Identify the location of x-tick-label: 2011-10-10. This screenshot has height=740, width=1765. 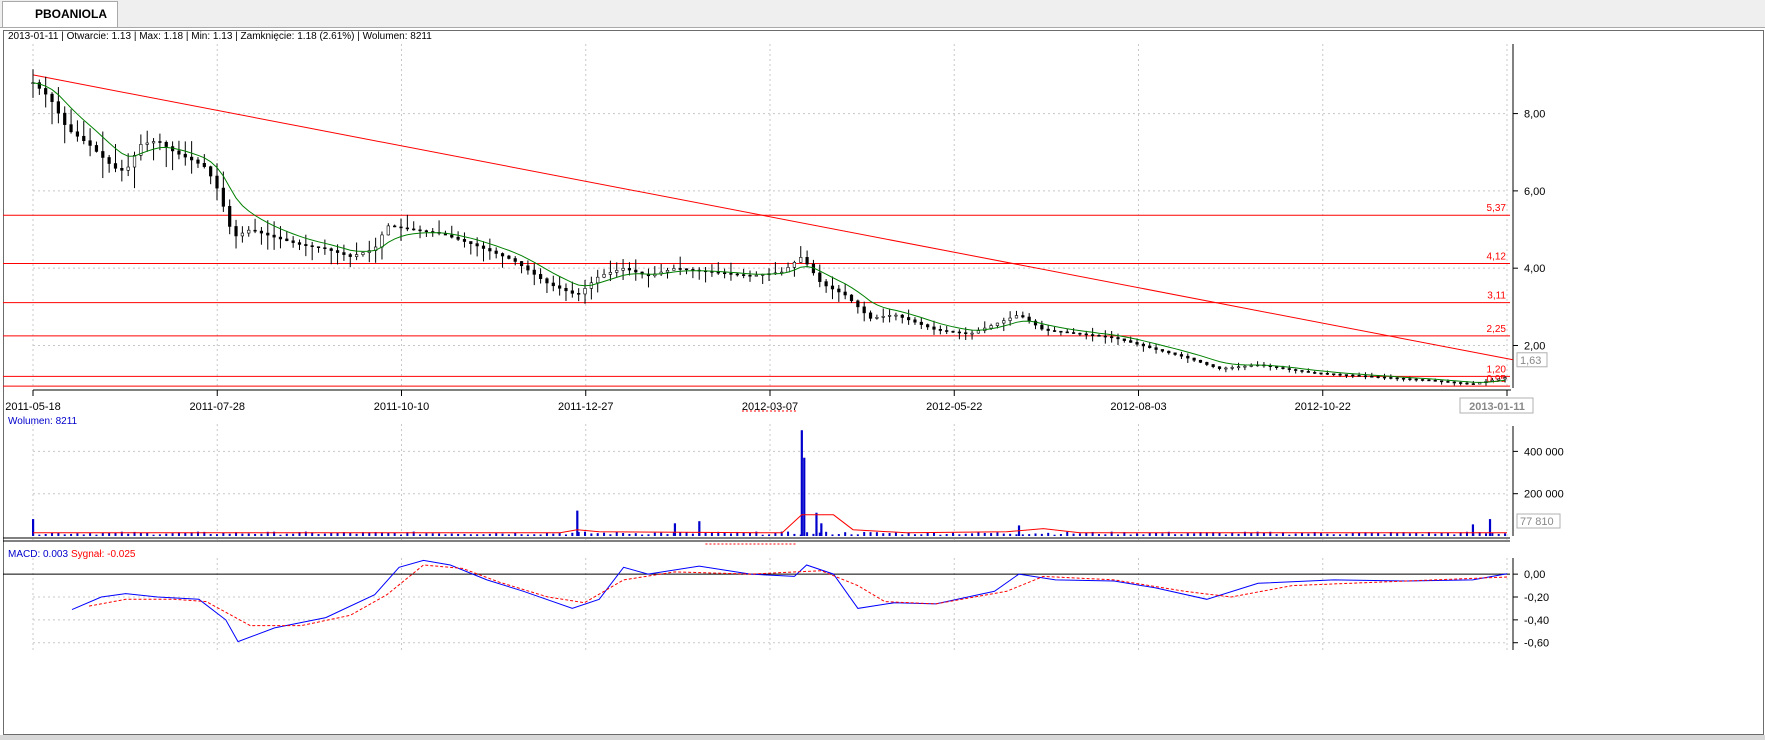
(401, 407).